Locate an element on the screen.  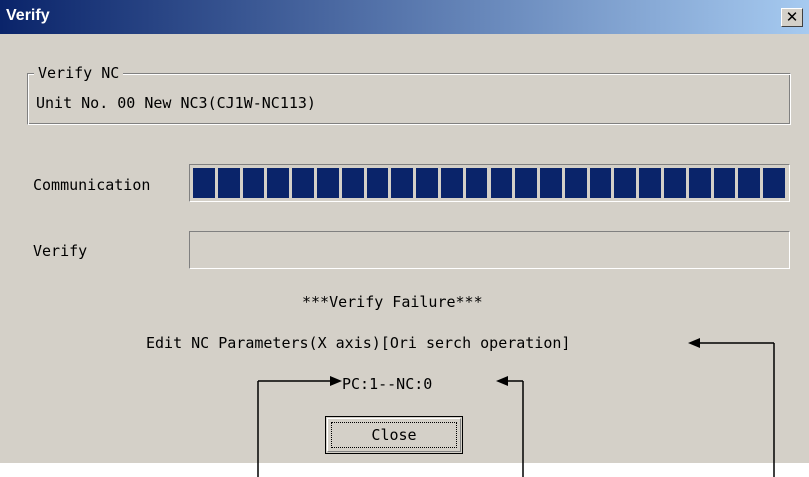
close-button: Close is located at coordinates (394, 435).